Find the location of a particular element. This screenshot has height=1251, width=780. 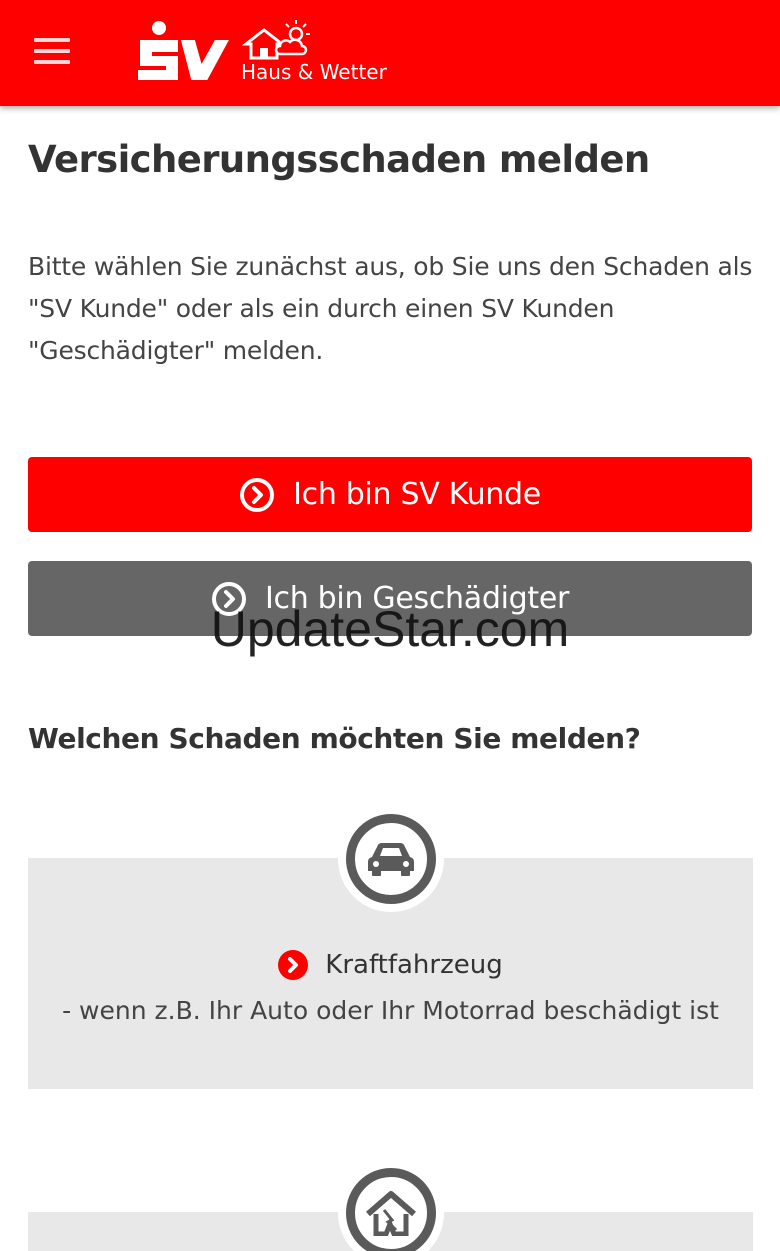

car-icon is located at coordinates (391, 859).